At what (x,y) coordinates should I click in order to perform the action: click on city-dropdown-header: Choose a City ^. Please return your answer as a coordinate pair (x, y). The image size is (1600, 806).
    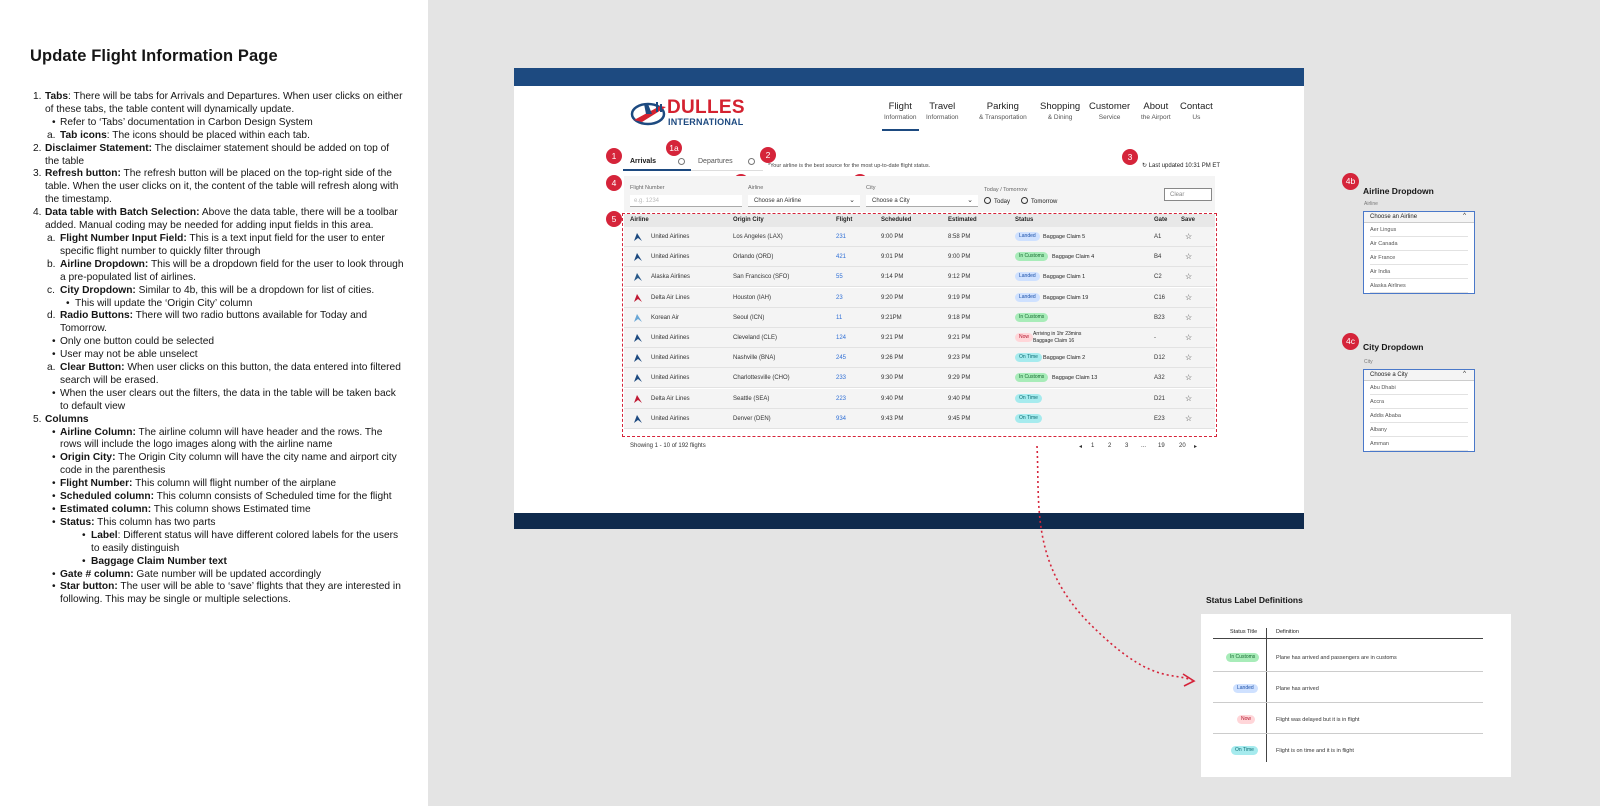
    Looking at the image, I should click on (1419, 375).